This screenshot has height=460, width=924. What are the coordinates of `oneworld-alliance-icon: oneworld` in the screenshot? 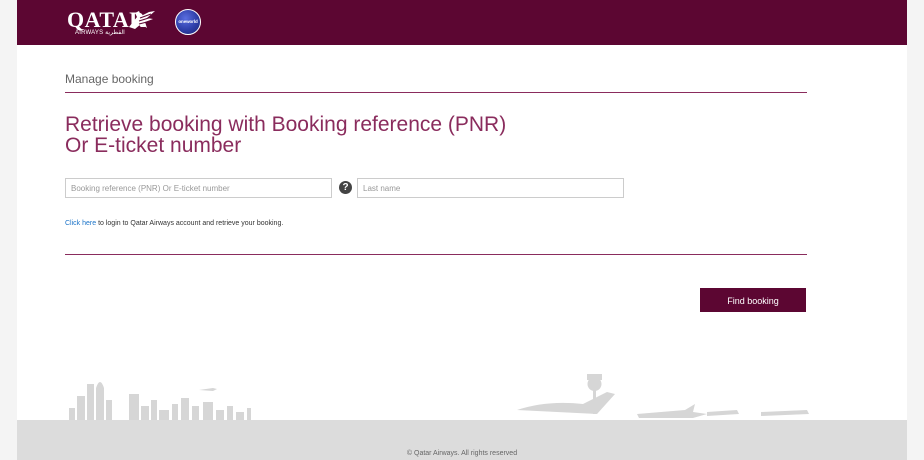 It's located at (188, 22).